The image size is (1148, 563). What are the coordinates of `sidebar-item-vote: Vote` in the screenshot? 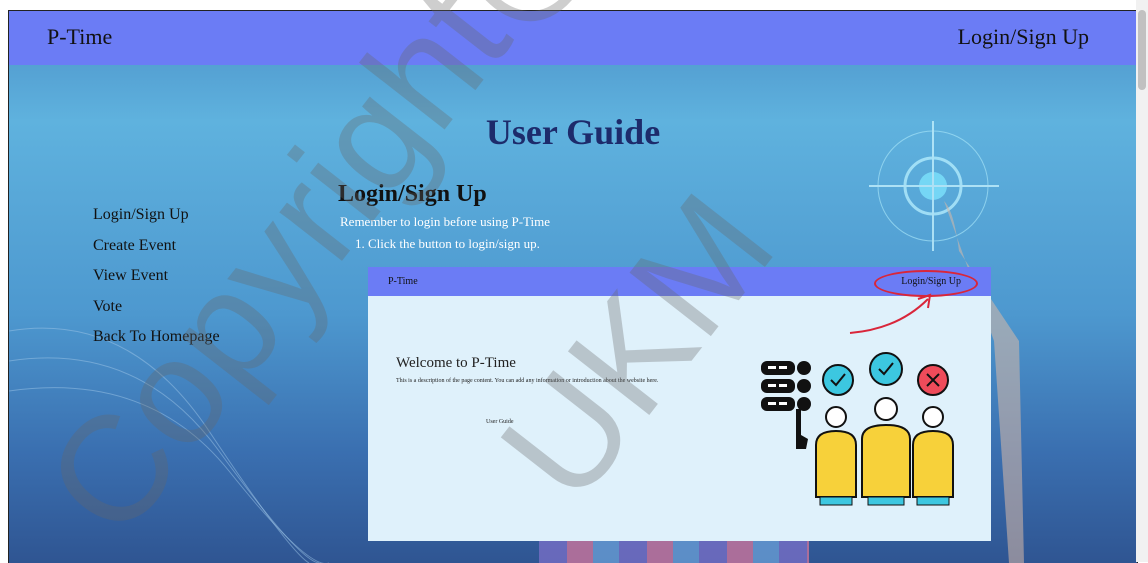 It's located at (156, 310).